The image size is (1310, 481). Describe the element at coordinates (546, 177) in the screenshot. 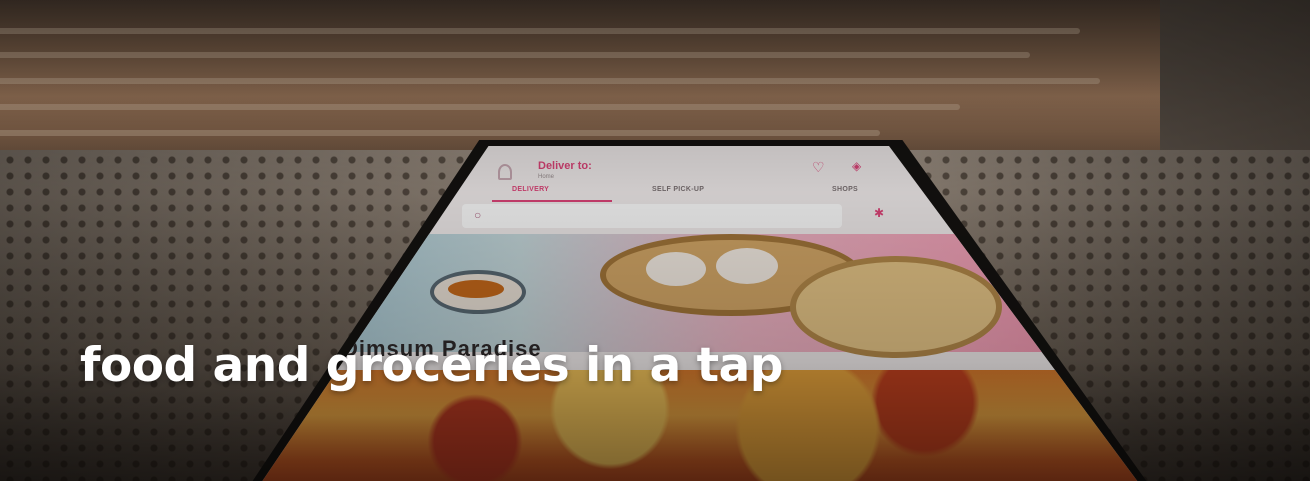

I see `delivery-address: Home` at that location.